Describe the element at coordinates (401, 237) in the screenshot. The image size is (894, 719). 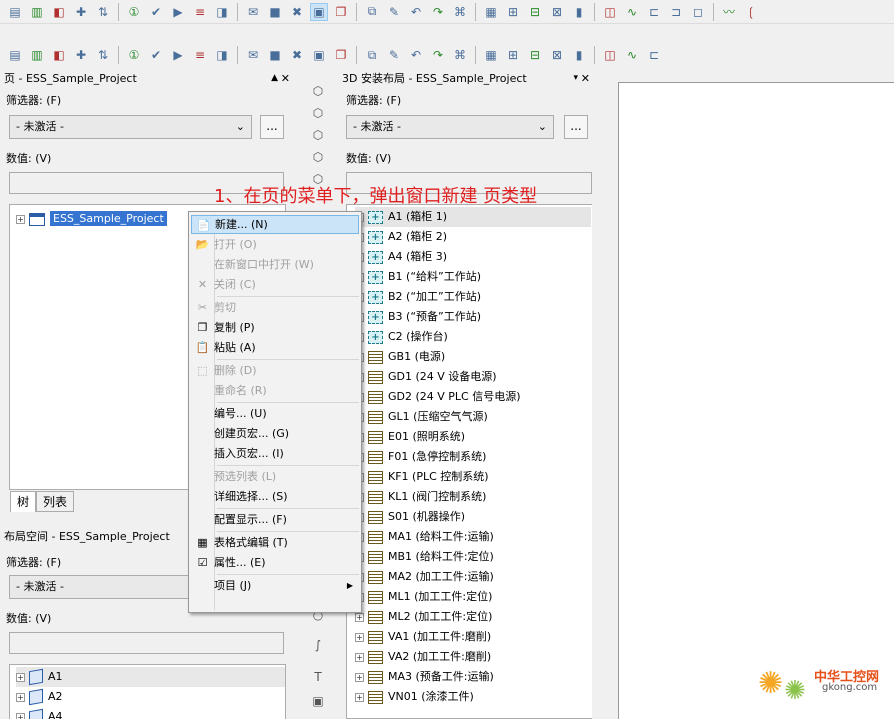
I see `install-tree-item: ++A2 (箱柜 2)` at that location.